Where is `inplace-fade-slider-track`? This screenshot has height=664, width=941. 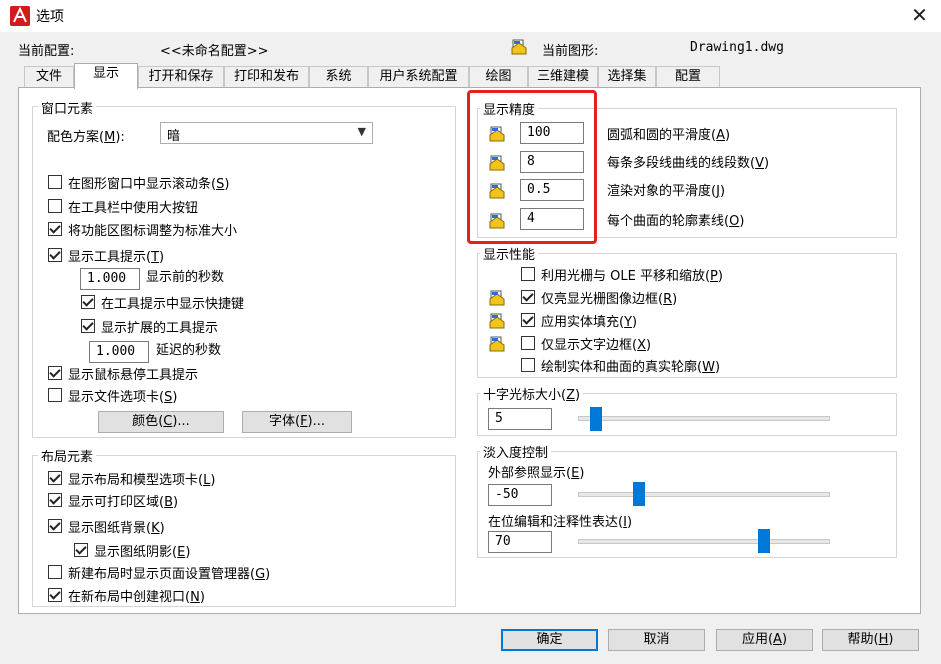 inplace-fade-slider-track is located at coordinates (704, 541).